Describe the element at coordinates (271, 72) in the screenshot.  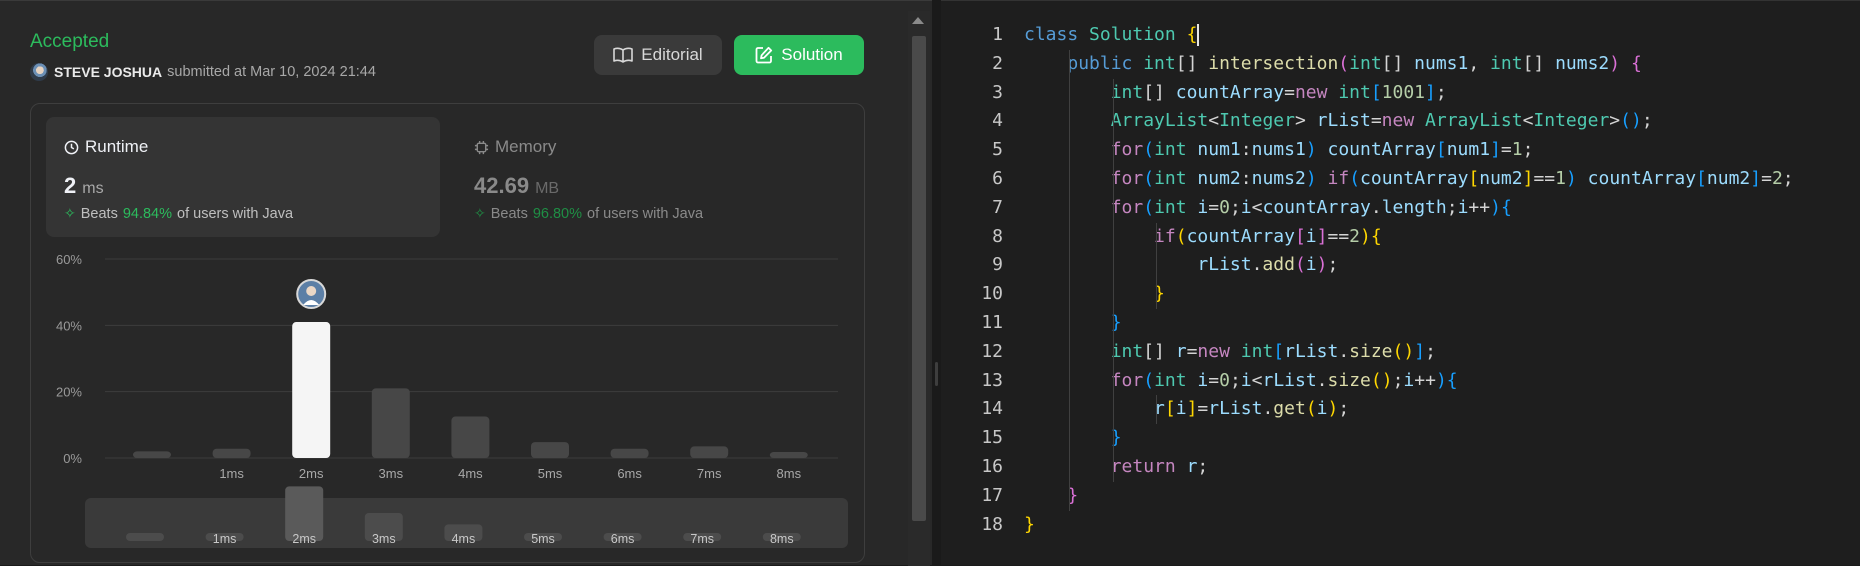
I see `submitted-at-text: submitted at Mar 10, 2024 21:44` at that location.